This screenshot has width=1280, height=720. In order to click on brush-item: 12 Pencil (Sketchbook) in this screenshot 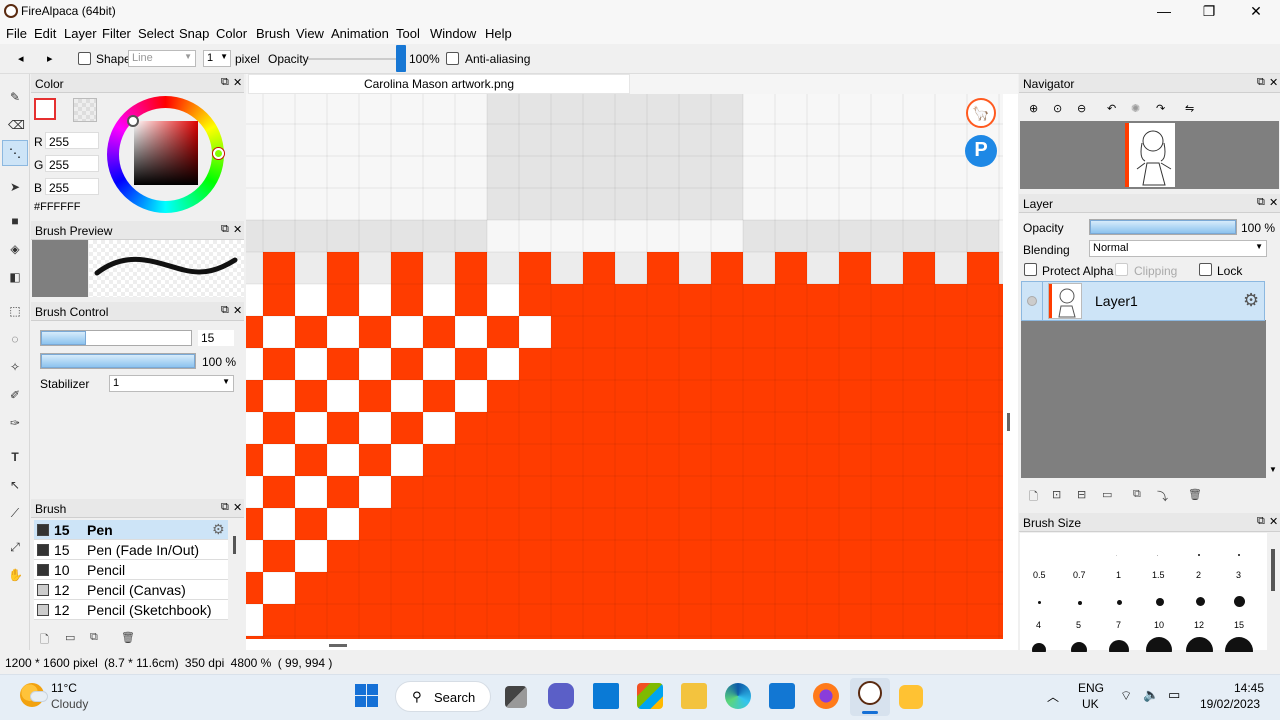, I will do `click(131, 610)`.